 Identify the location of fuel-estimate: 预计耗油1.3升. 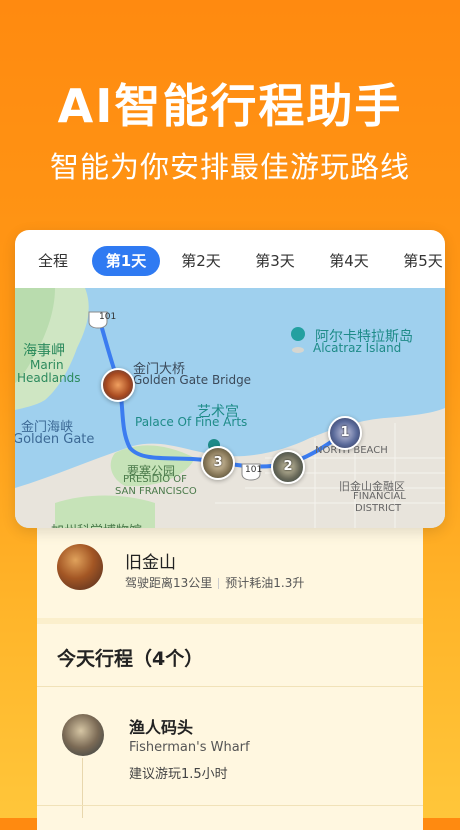
(265, 583).